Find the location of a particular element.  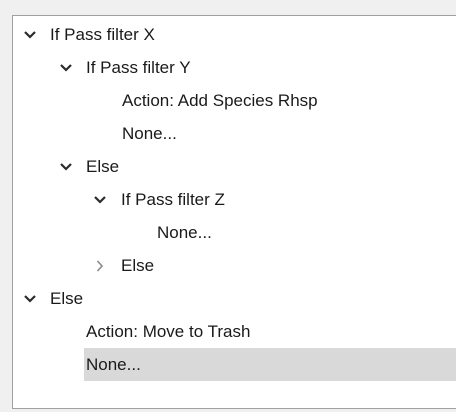

tree-node-if-pass-filter-y: If Pass filter Y is located at coordinates (234, 67).